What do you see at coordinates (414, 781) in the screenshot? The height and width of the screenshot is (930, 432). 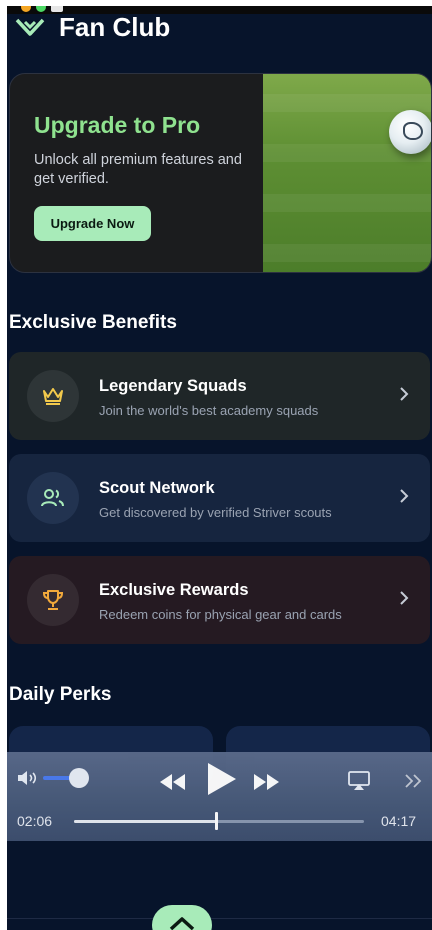 I see `double-chevron-right-icon` at bounding box center [414, 781].